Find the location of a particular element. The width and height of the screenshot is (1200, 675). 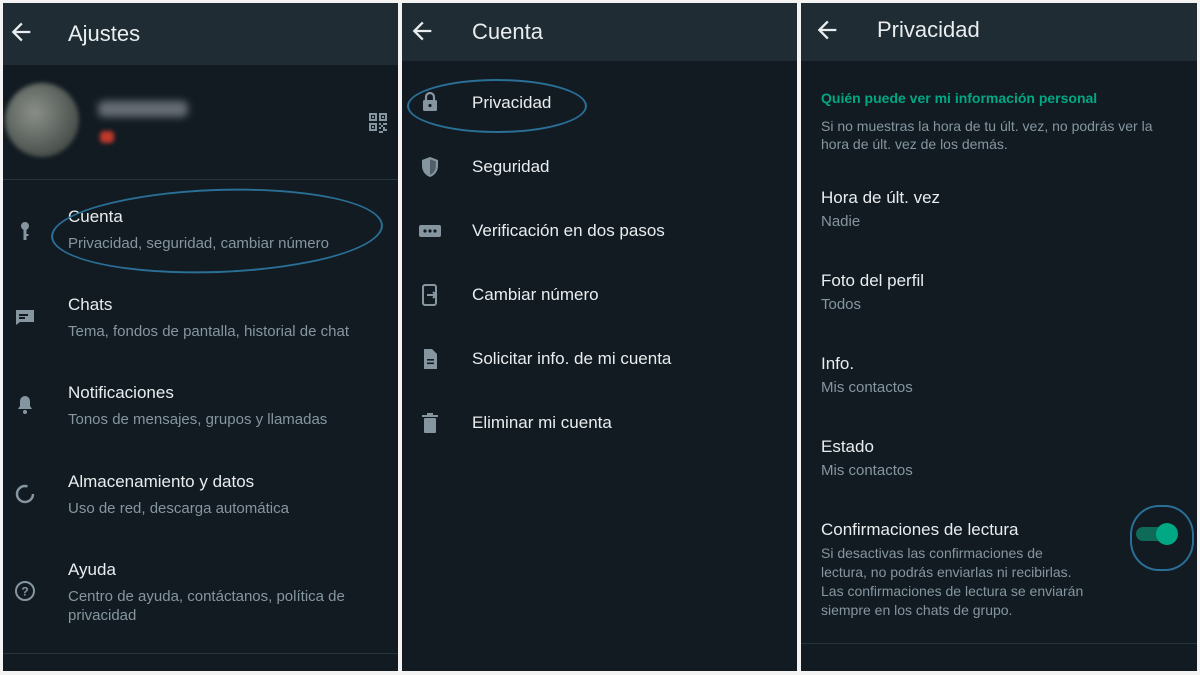

item-title: Ayuda is located at coordinates (92, 569).